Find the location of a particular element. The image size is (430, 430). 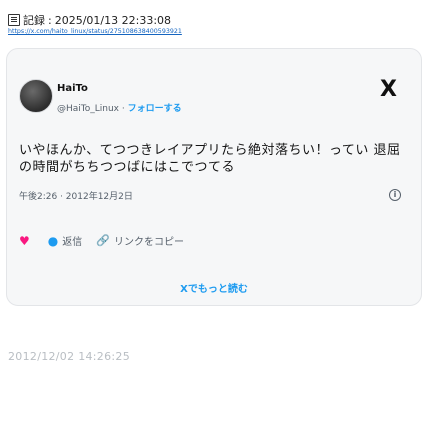

record-header: 記録 : 2025/01/13 22:33:08 is located at coordinates (89, 20).